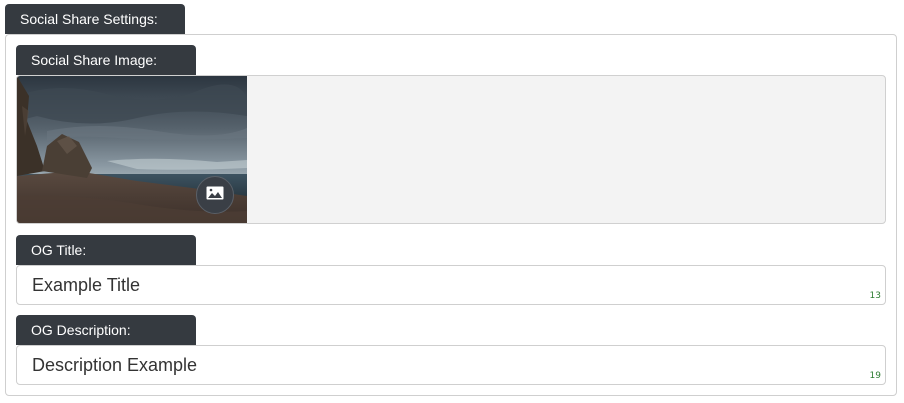  Describe the element at coordinates (875, 296) in the screenshot. I see `og-title-char-count: 13` at that location.